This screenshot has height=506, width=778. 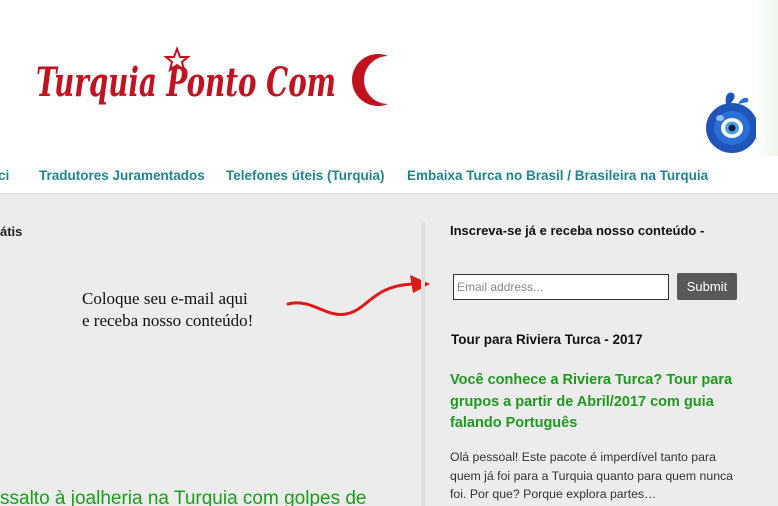 What do you see at coordinates (423, 364) in the screenshot?
I see `column-divider` at bounding box center [423, 364].